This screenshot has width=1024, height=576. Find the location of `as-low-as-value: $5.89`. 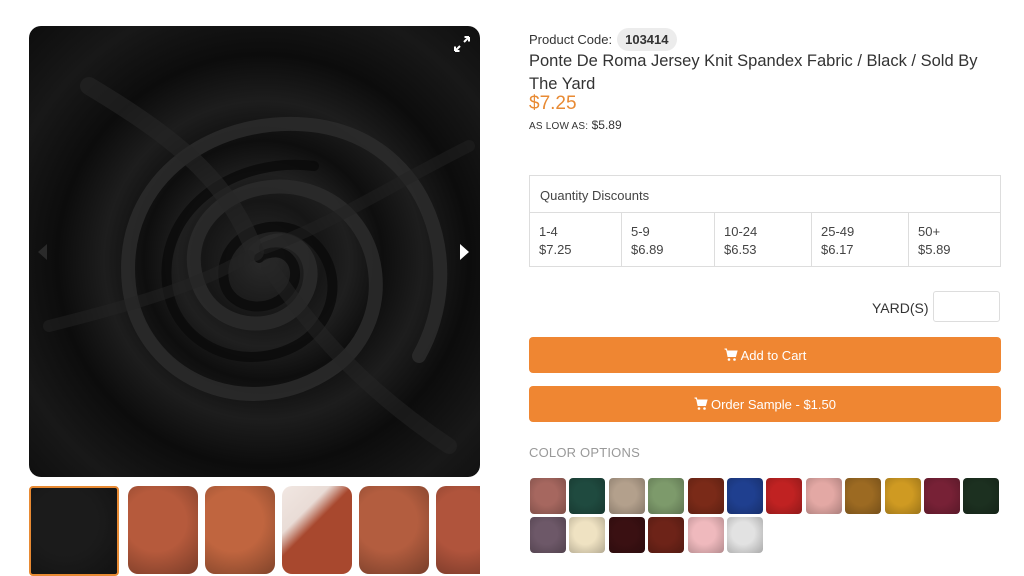

as-low-as-value: $5.89 is located at coordinates (606, 125).